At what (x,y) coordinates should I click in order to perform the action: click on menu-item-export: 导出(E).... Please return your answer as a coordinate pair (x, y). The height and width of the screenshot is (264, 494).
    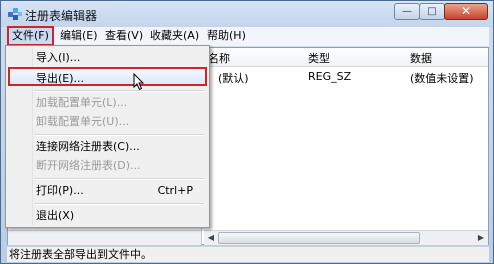
    Looking at the image, I should click on (107, 76).